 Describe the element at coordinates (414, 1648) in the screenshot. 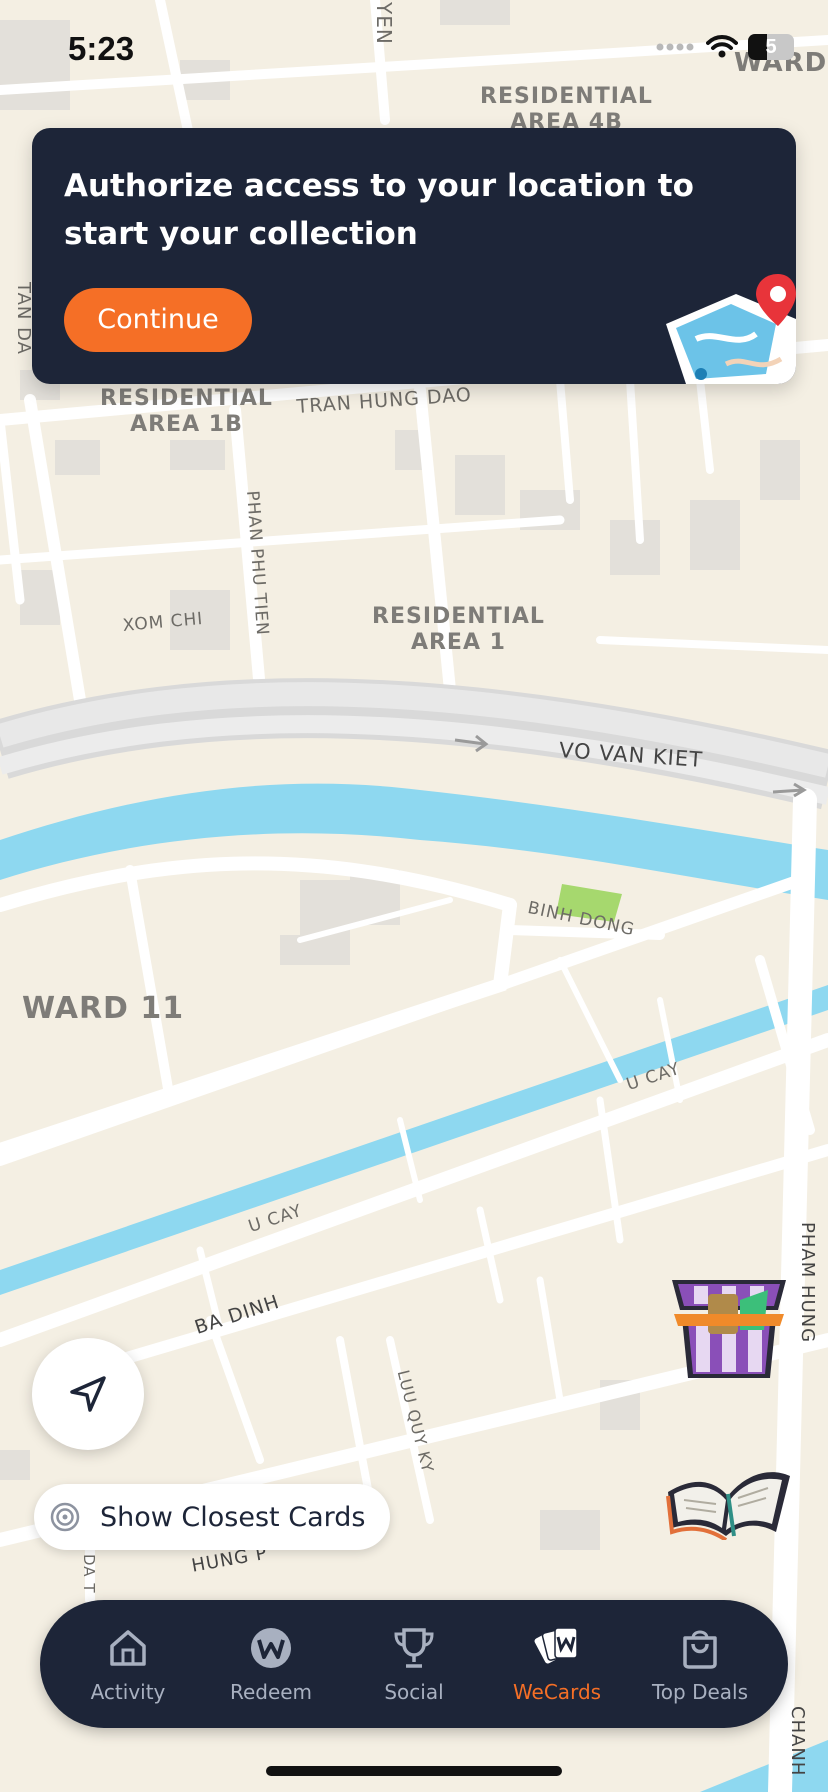

I see `trophy-icon` at that location.